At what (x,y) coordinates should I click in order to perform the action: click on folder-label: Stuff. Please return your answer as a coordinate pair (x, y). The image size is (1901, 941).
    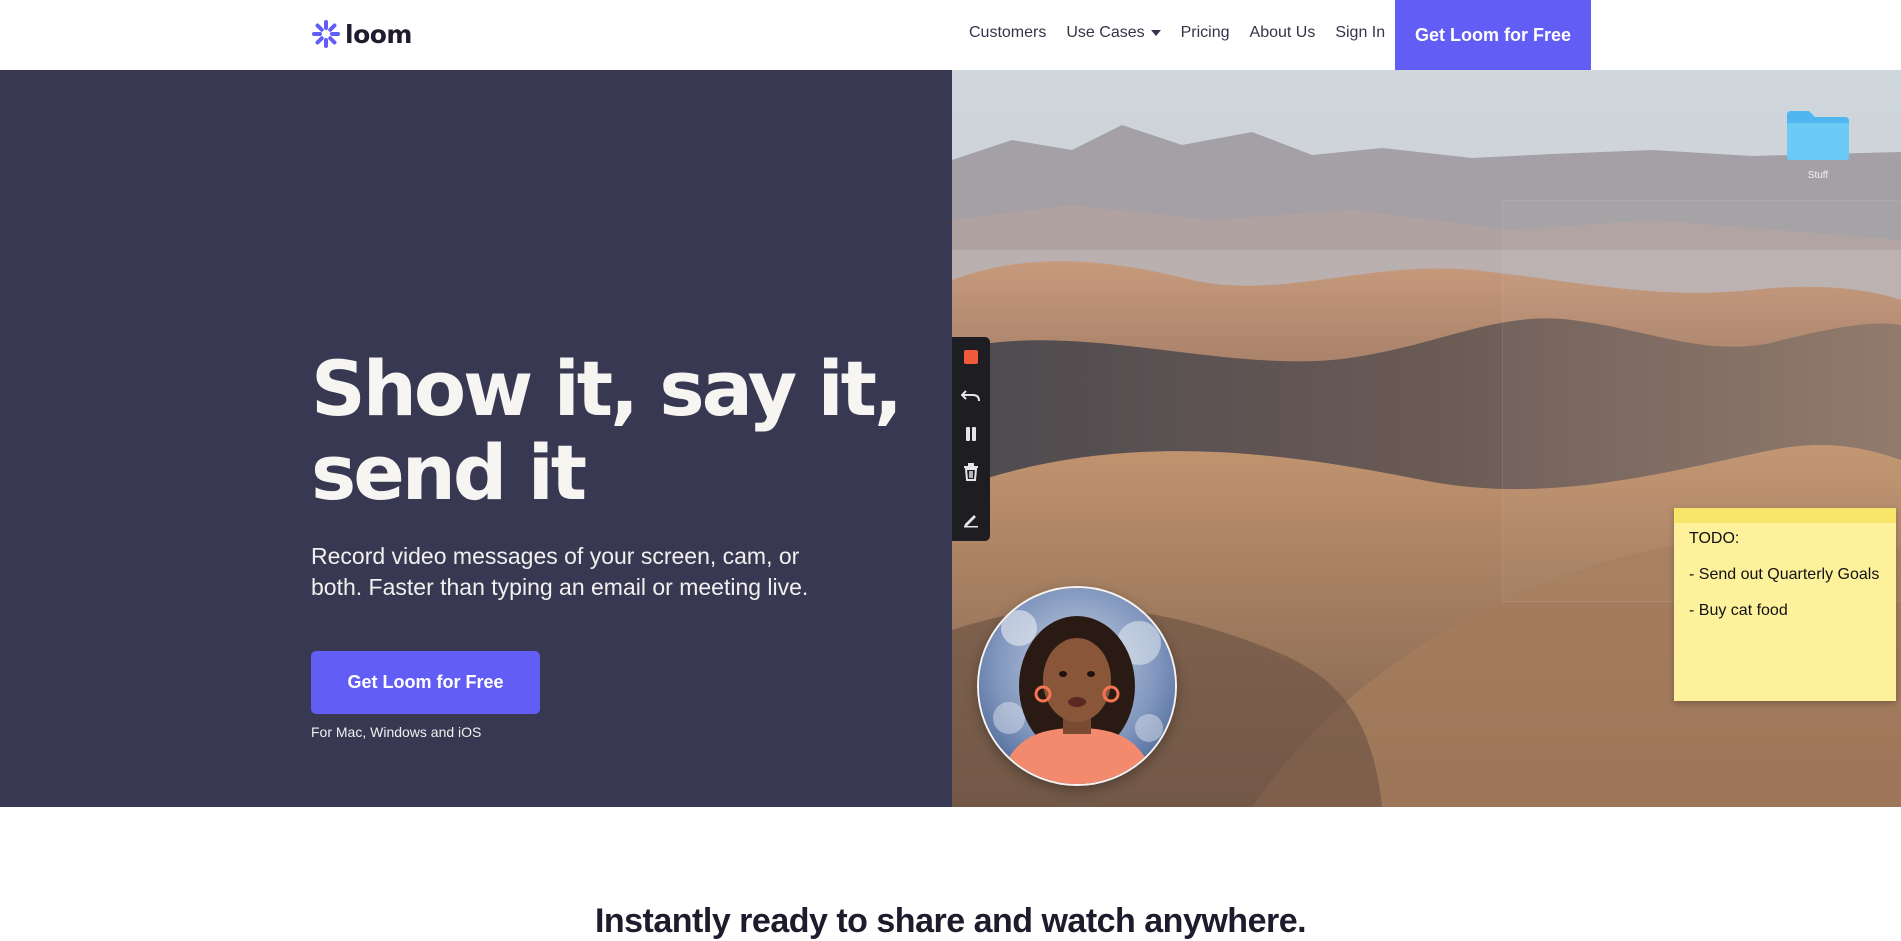
    Looking at the image, I should click on (1818, 175).